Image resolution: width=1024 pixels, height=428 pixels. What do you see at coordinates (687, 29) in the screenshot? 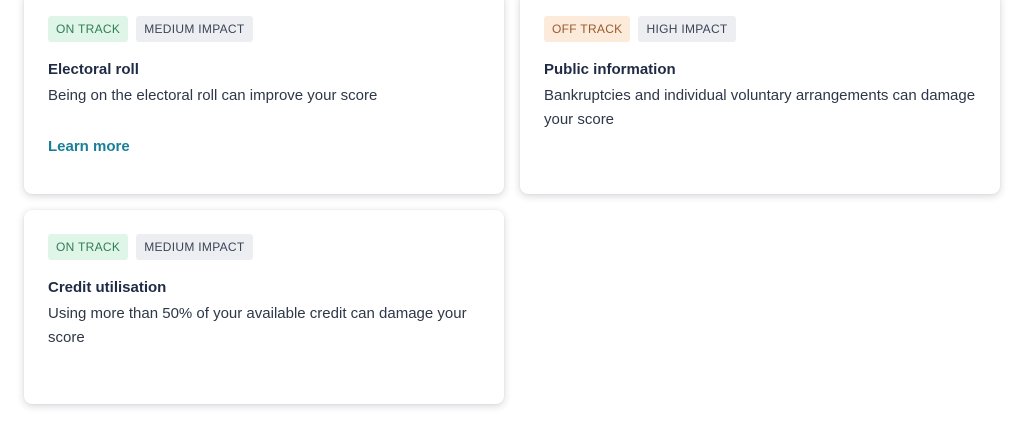
I see `impact-badge: HIGH IMPACT` at bounding box center [687, 29].